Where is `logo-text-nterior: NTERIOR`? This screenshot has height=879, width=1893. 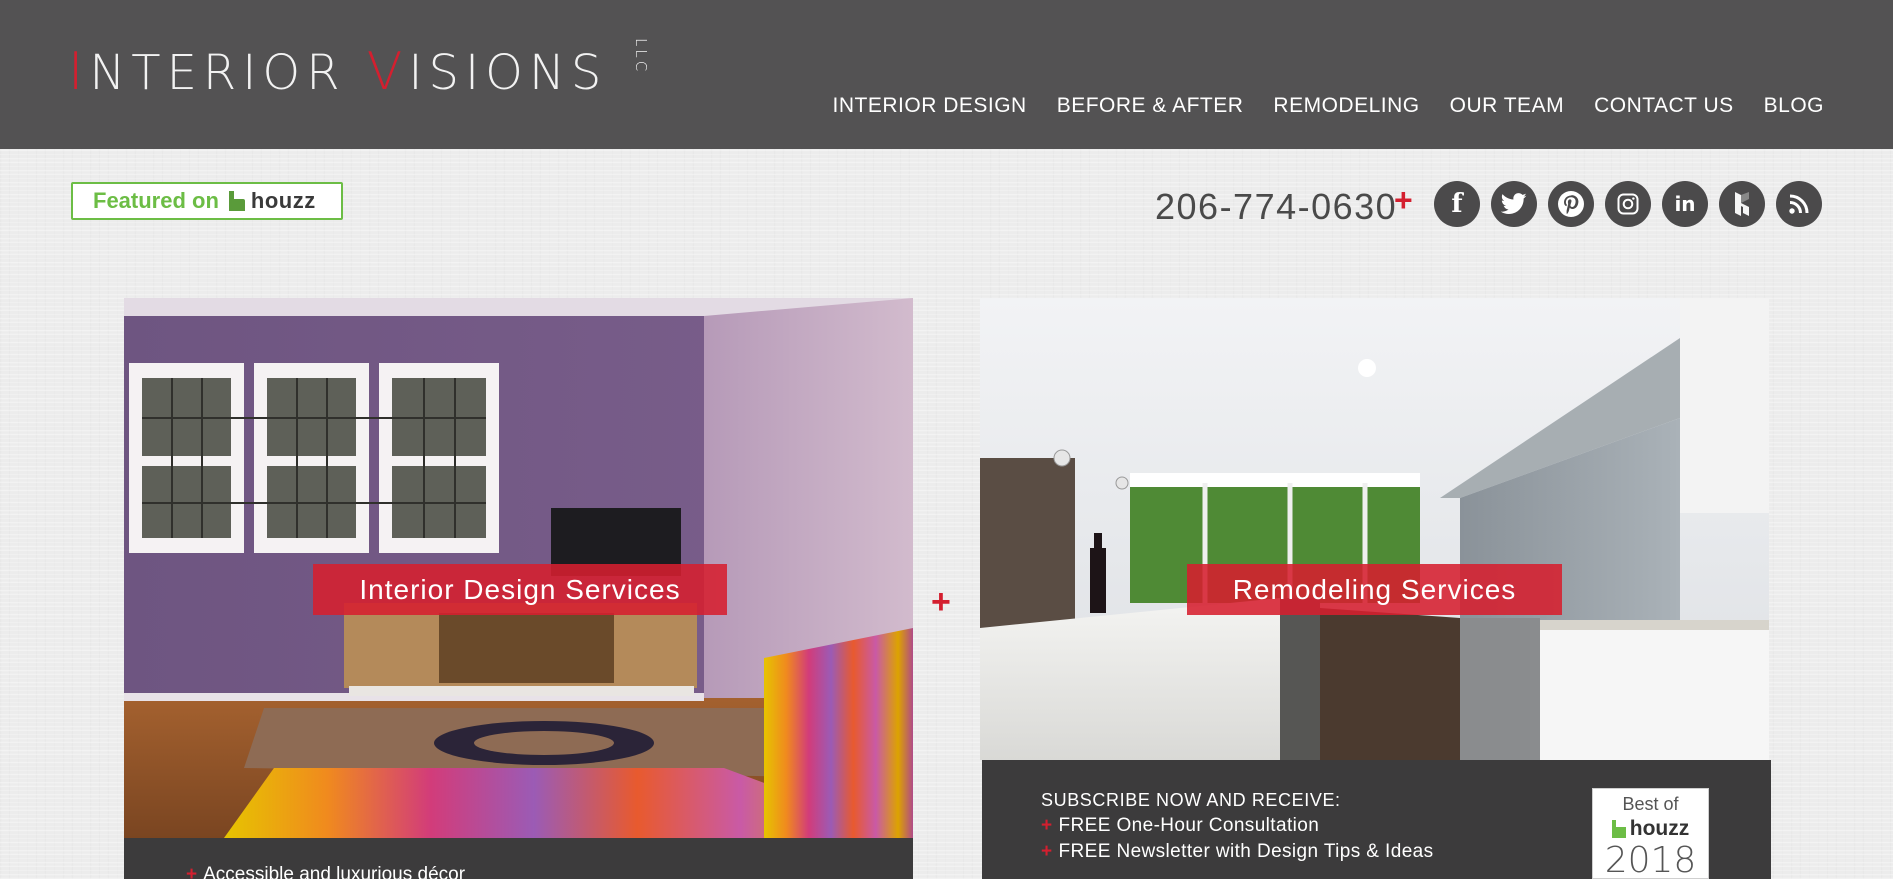
logo-text-nterior: NTERIOR is located at coordinates (228, 73).